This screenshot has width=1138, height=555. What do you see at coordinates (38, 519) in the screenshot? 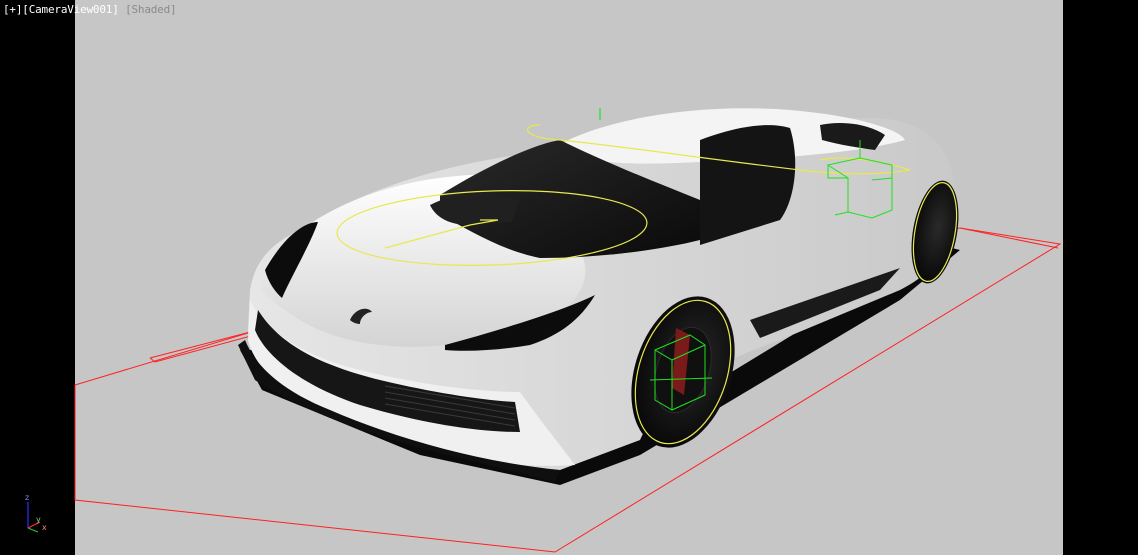
I see `y-axis-label: y` at bounding box center [38, 519].